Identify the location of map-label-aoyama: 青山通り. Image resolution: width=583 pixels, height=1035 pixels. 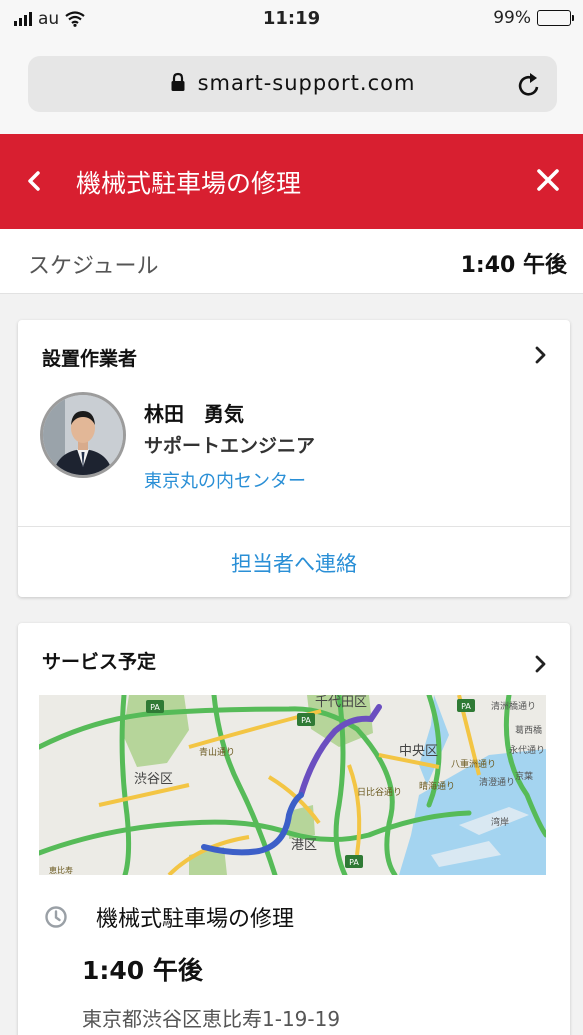
(217, 752).